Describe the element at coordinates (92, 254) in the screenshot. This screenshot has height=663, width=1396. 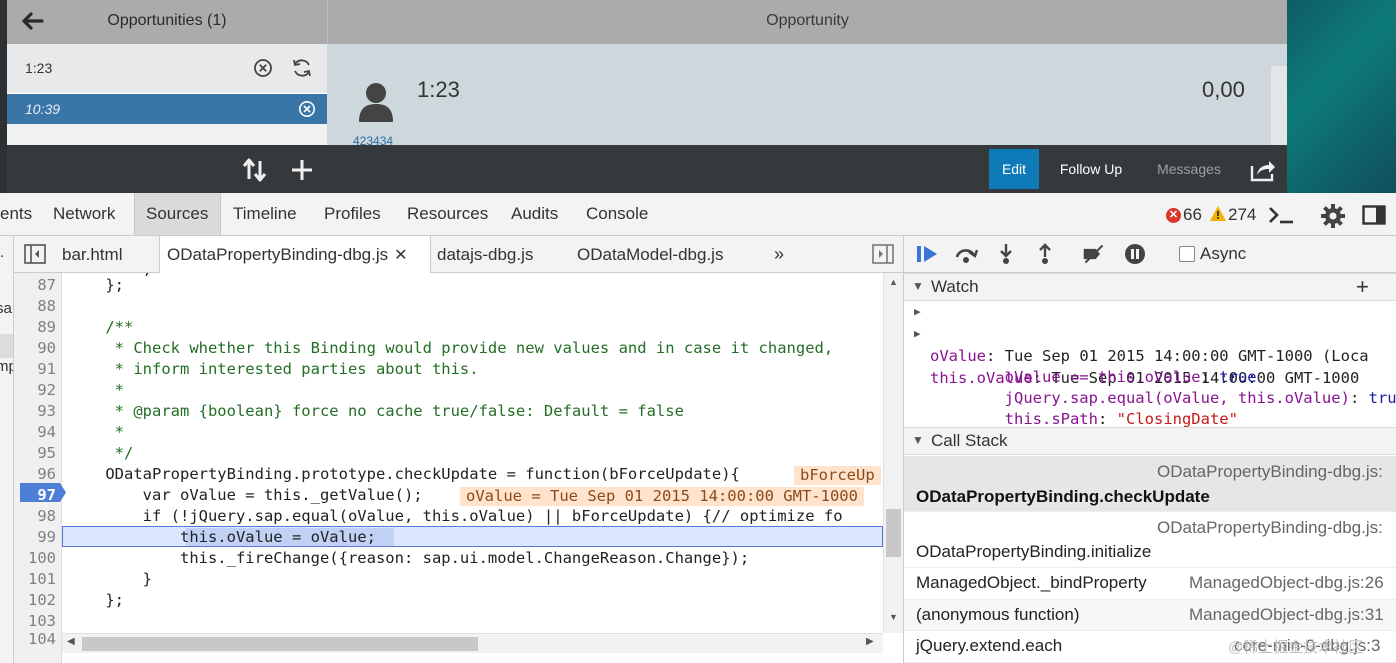
I see `editor-tab-bar-html: bar.html` at that location.